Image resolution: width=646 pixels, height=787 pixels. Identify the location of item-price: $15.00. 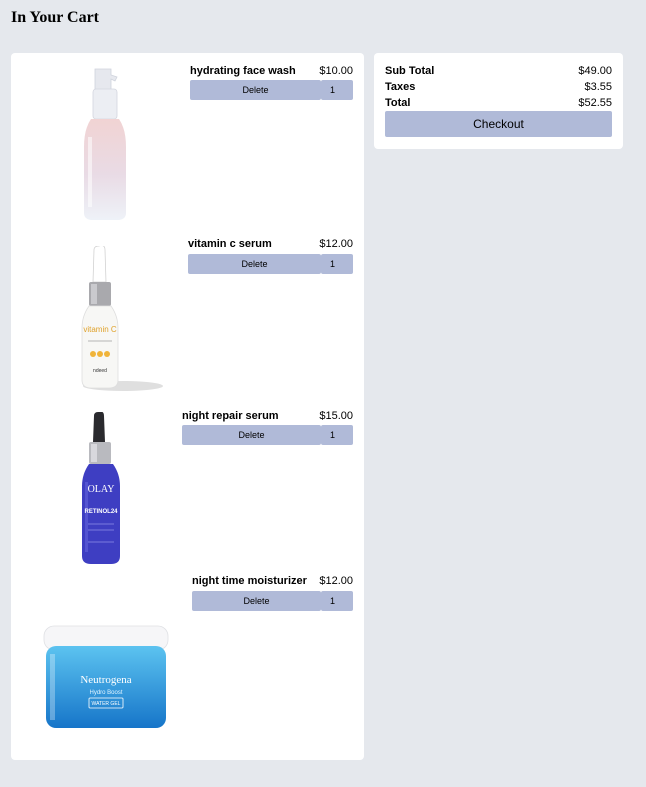
(336, 416).